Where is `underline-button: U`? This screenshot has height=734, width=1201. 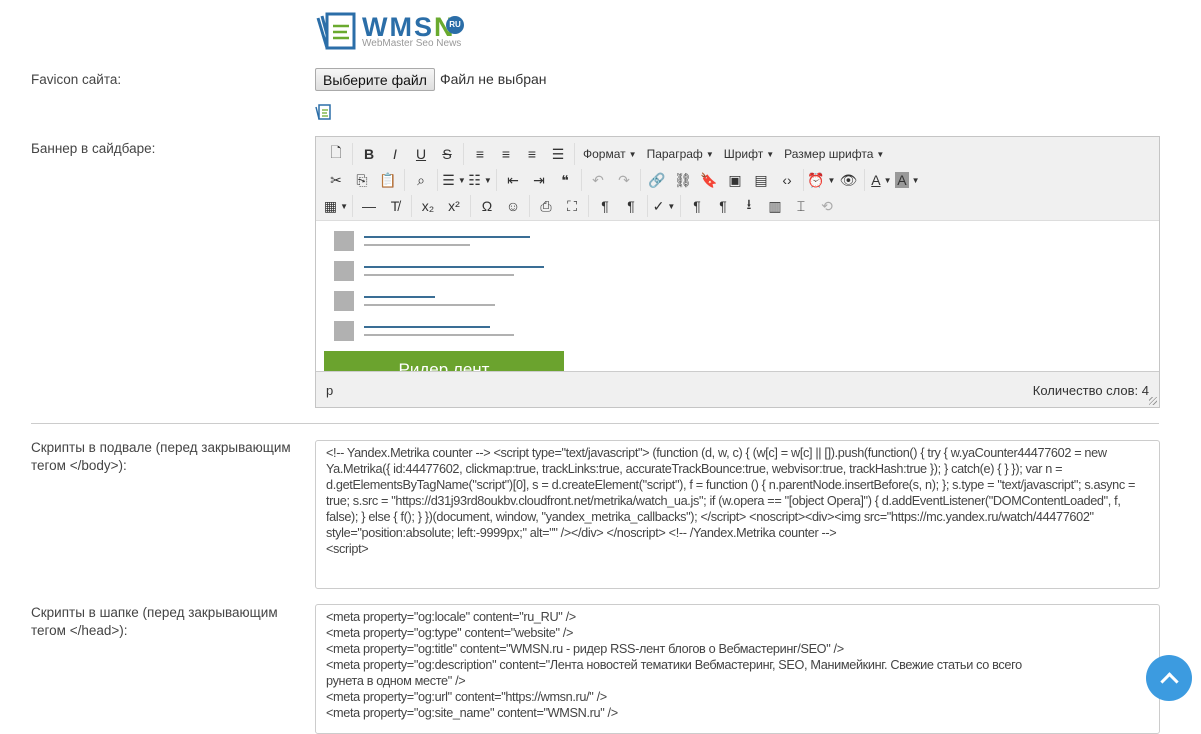
underline-button: U is located at coordinates (421, 154).